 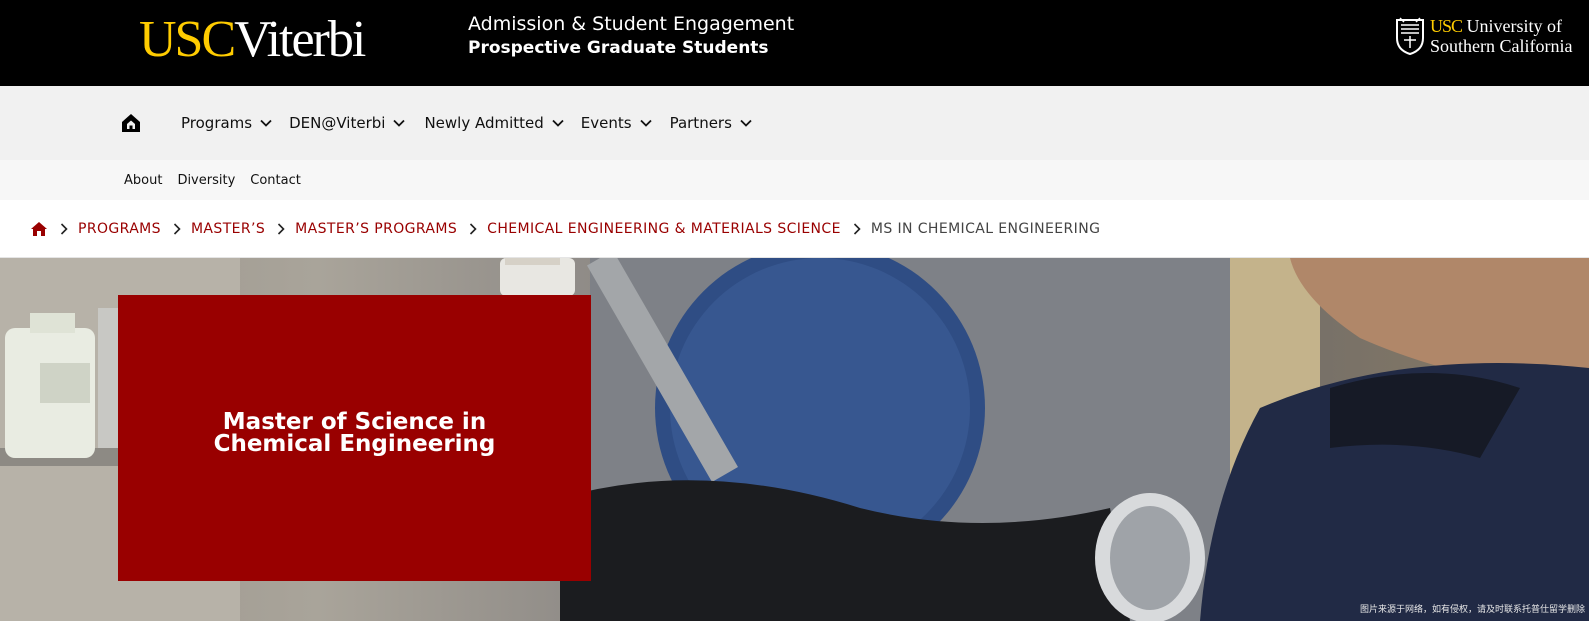 What do you see at coordinates (794, 180) in the screenshot?
I see `secondary-navigation: About Diversity Contact` at bounding box center [794, 180].